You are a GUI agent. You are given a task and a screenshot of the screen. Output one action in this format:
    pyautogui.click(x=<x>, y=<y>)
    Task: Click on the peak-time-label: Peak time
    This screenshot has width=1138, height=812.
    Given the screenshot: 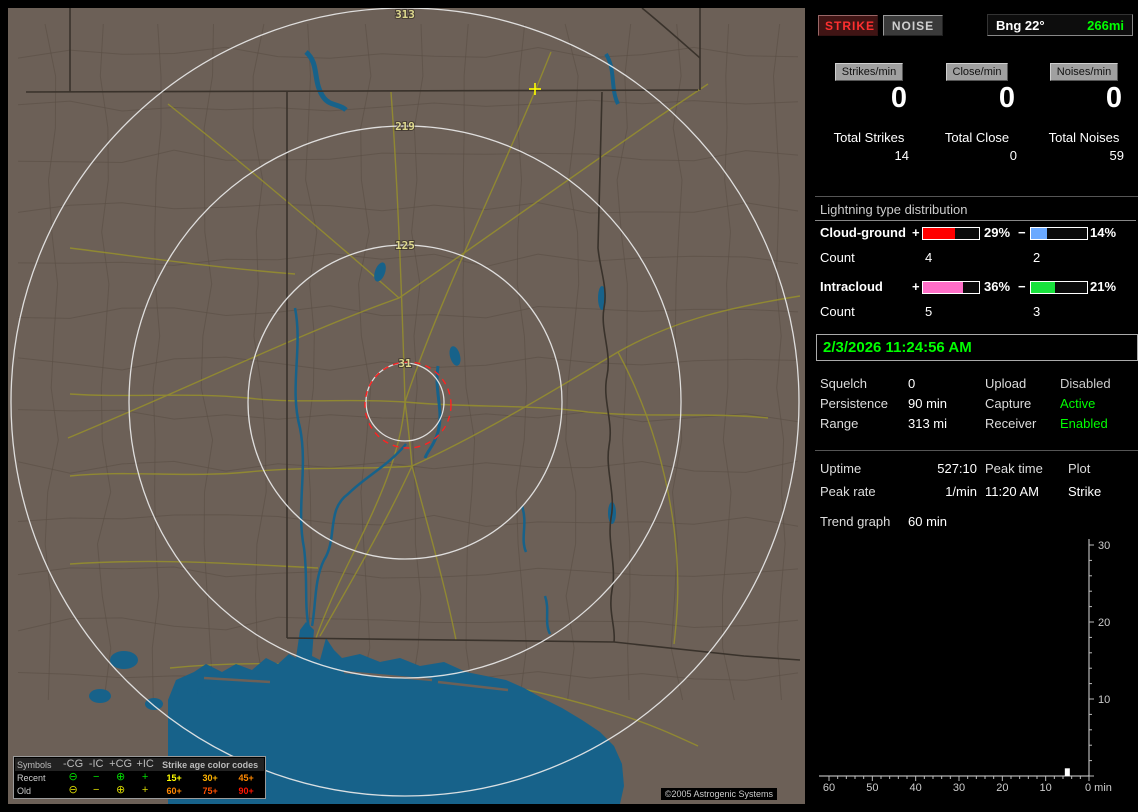 What is the action you would take?
    pyautogui.click(x=1014, y=468)
    